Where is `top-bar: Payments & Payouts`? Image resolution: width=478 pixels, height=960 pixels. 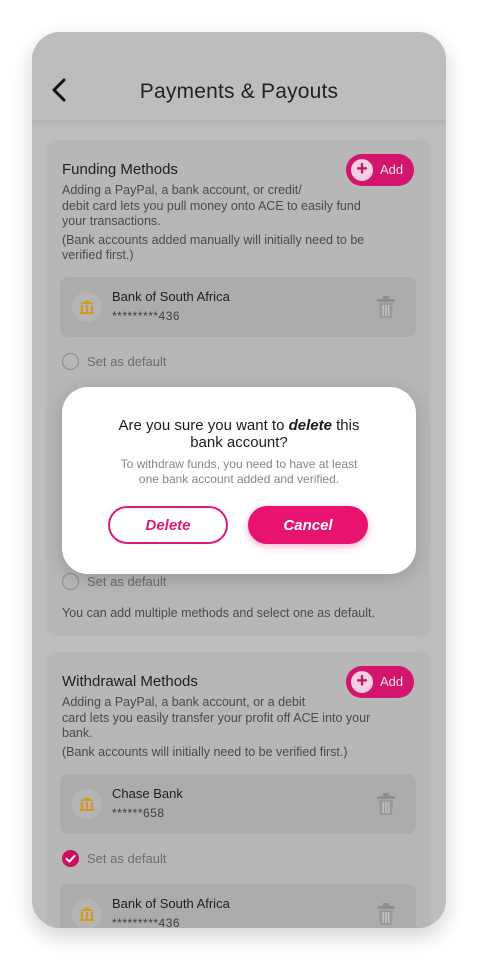 top-bar: Payments & Payouts is located at coordinates (239, 76).